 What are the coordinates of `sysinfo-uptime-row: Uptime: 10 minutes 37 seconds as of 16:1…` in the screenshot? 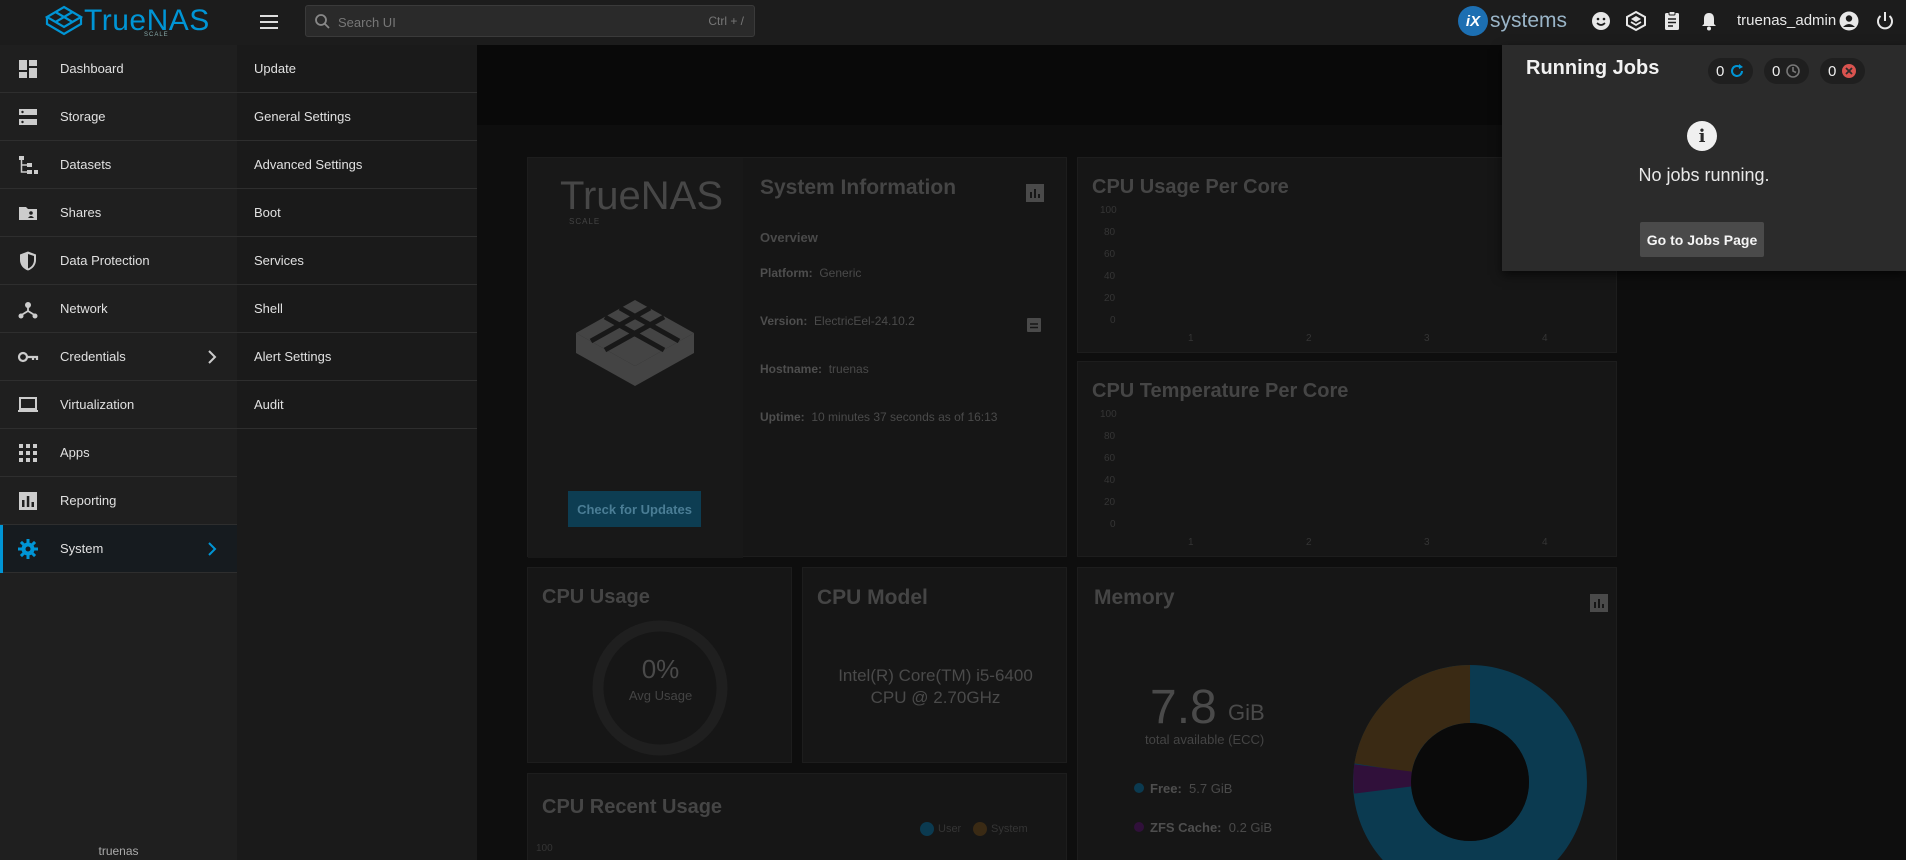 It's located at (878, 417).